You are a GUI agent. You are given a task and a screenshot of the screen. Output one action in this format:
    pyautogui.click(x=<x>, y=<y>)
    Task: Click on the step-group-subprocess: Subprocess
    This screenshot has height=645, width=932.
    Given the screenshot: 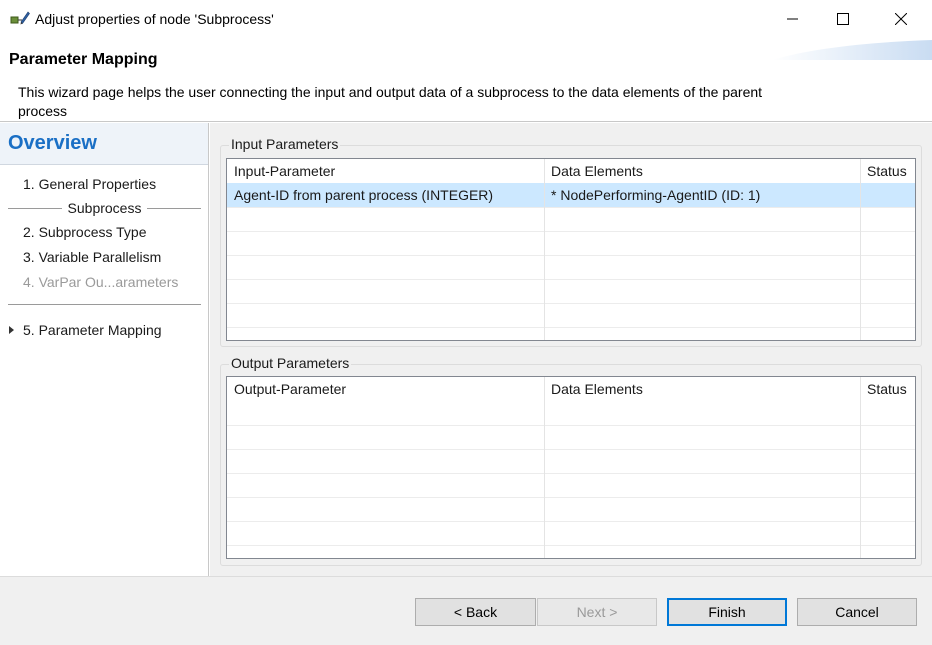 What is the action you would take?
    pyautogui.click(x=104, y=208)
    